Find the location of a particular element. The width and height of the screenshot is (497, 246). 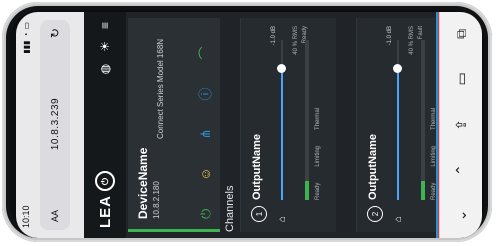

header-icons: ◍ ☀ ≡ is located at coordinates (105, 48).